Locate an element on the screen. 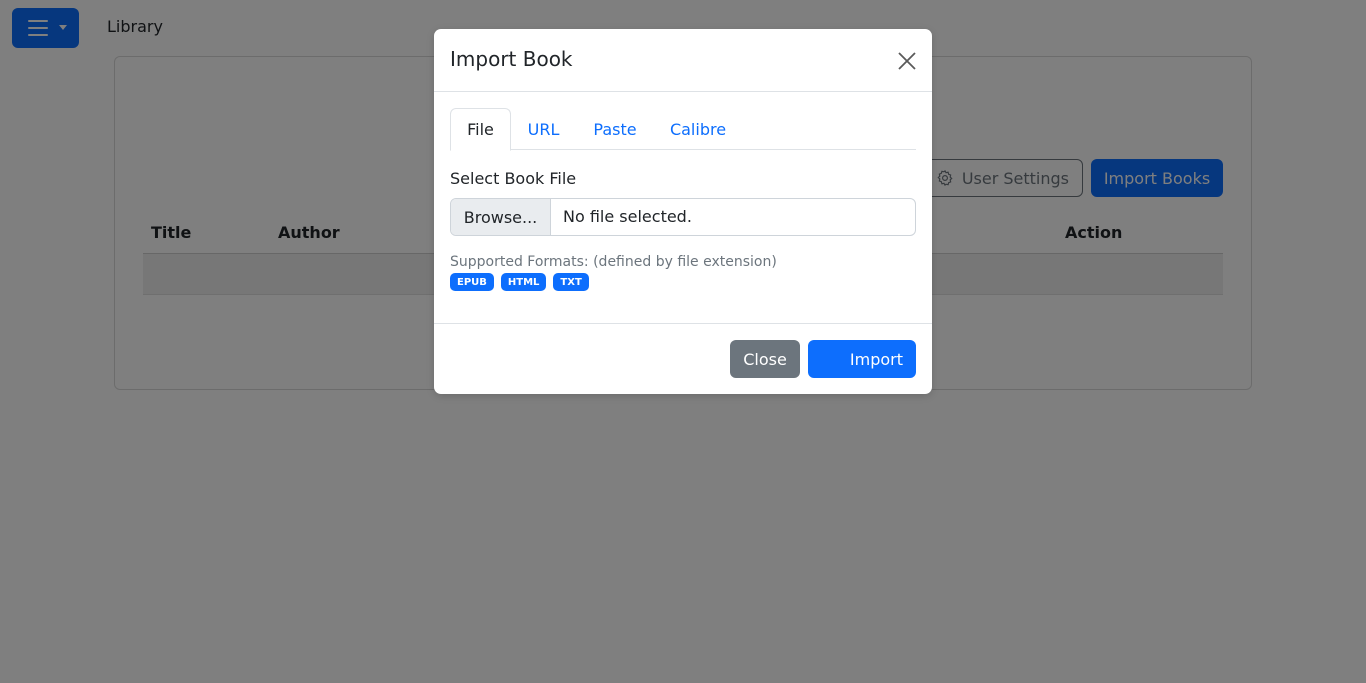  file-status-text: No file selected. is located at coordinates (627, 216).